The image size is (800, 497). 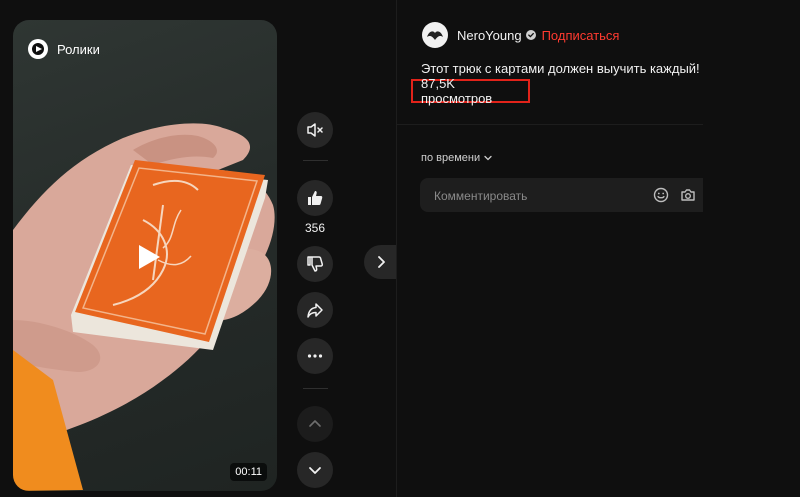 I want to click on previous-video-button, so click(x=315, y=424).